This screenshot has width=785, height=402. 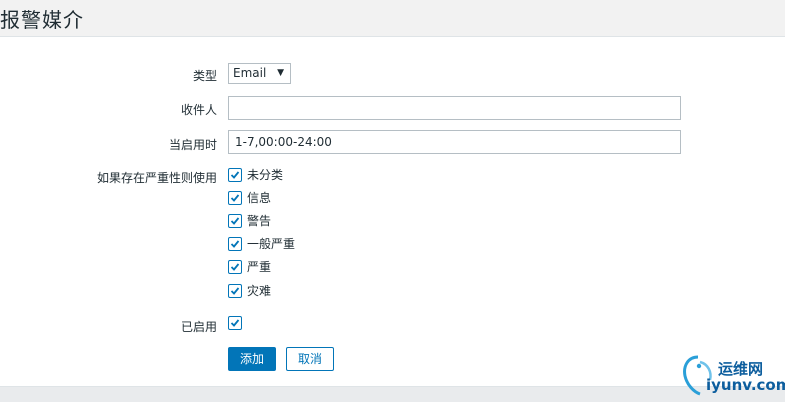 What do you see at coordinates (280, 73) in the screenshot?
I see `chevron-down-icon: ▼` at bounding box center [280, 73].